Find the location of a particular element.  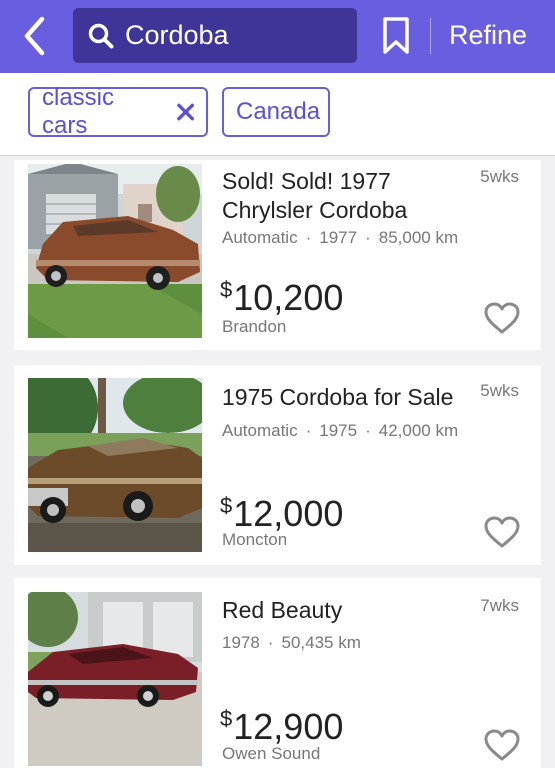

listing-age: 7wks is located at coordinates (499, 605).